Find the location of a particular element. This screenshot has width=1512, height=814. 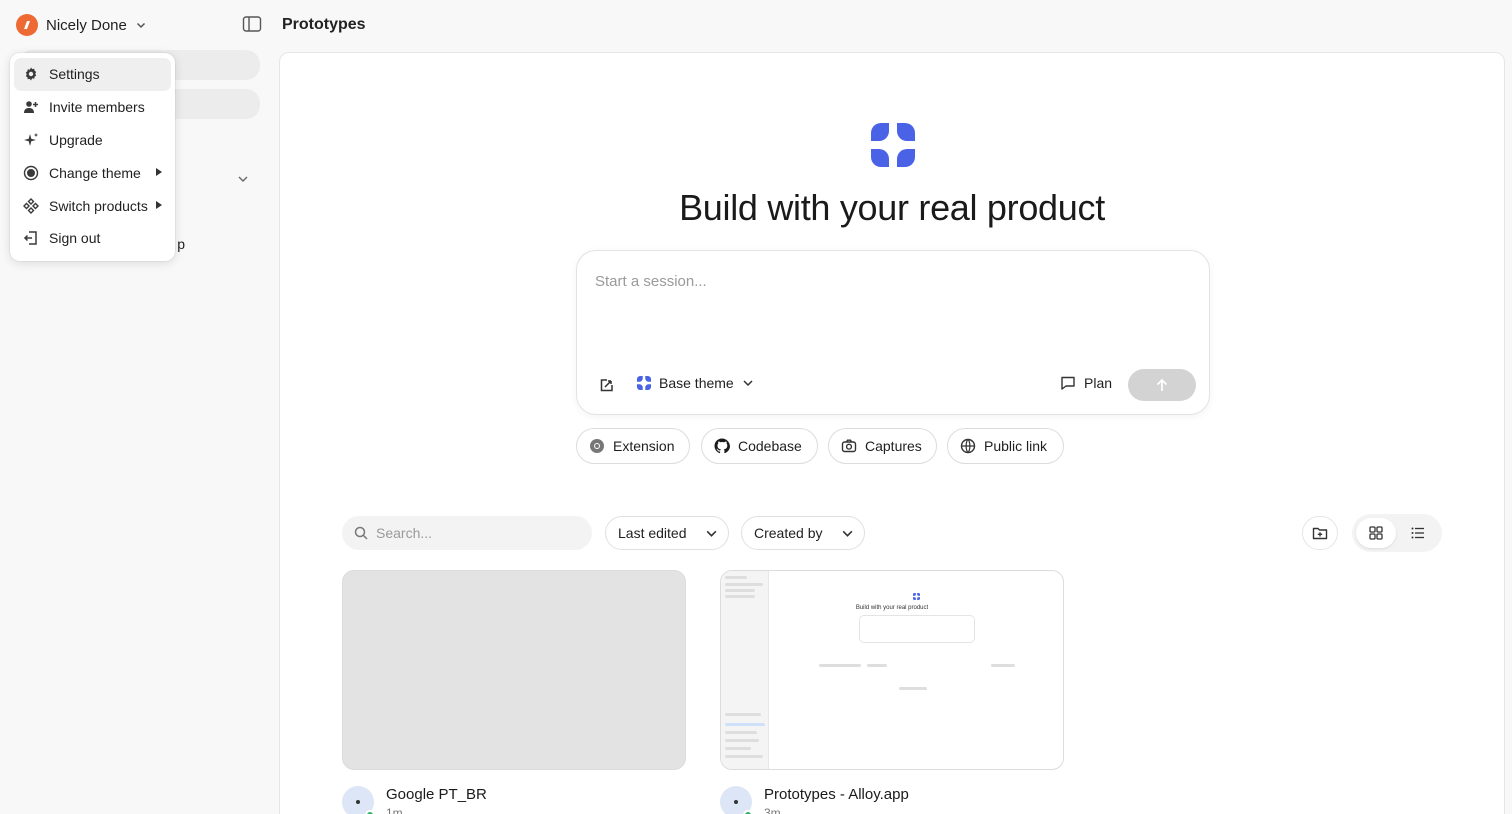

plan-label: Plan is located at coordinates (1098, 383).